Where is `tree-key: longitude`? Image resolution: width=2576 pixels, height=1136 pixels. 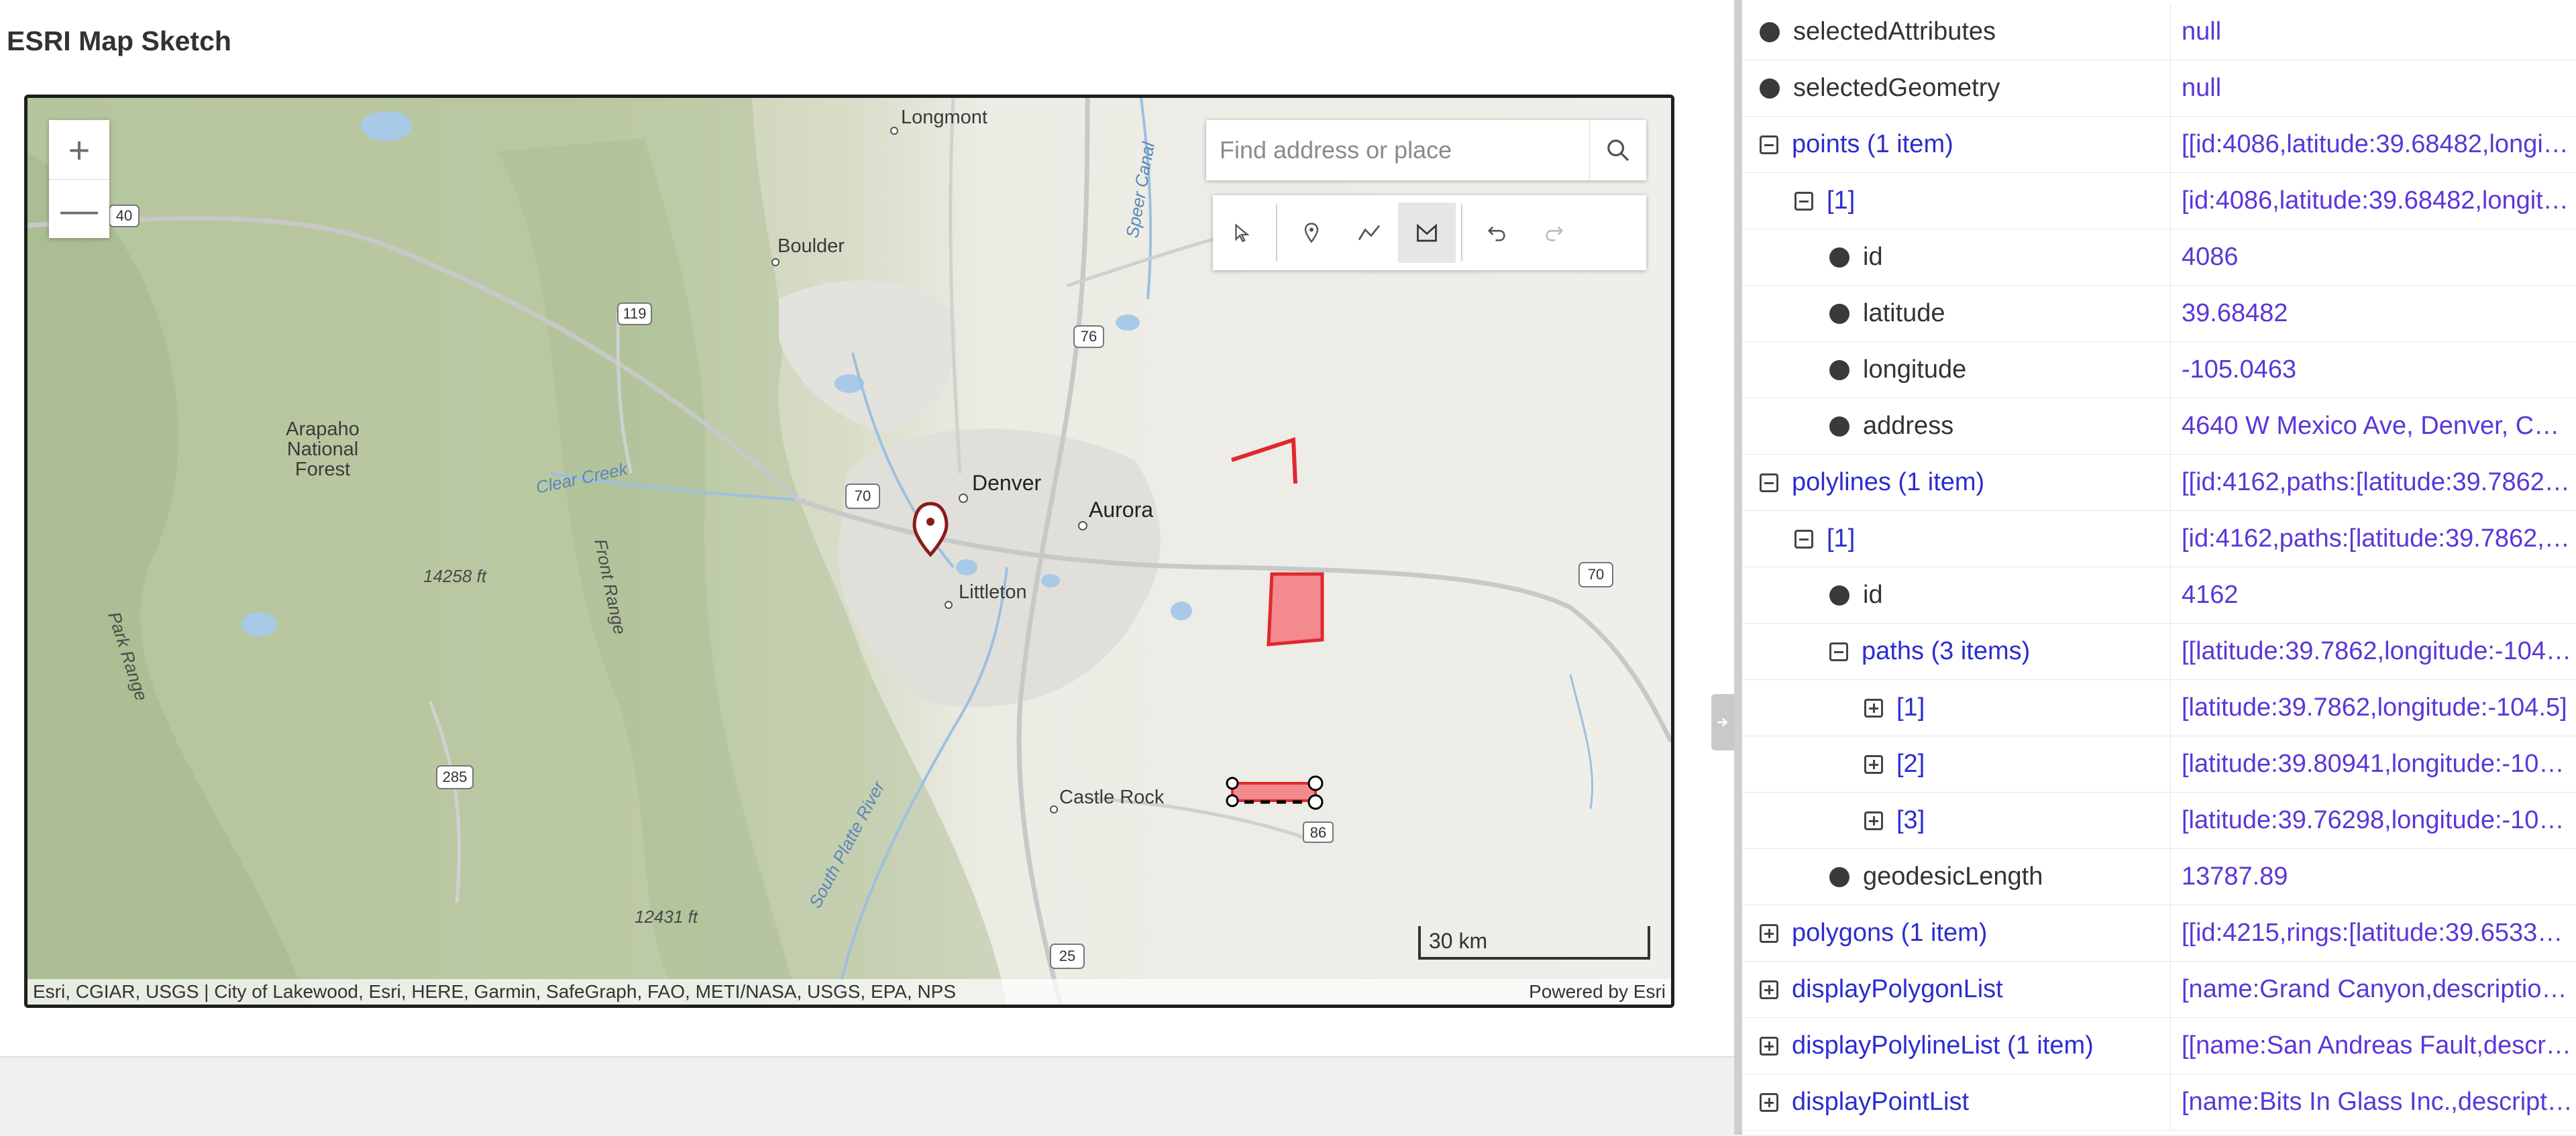 tree-key: longitude is located at coordinates (1897, 370).